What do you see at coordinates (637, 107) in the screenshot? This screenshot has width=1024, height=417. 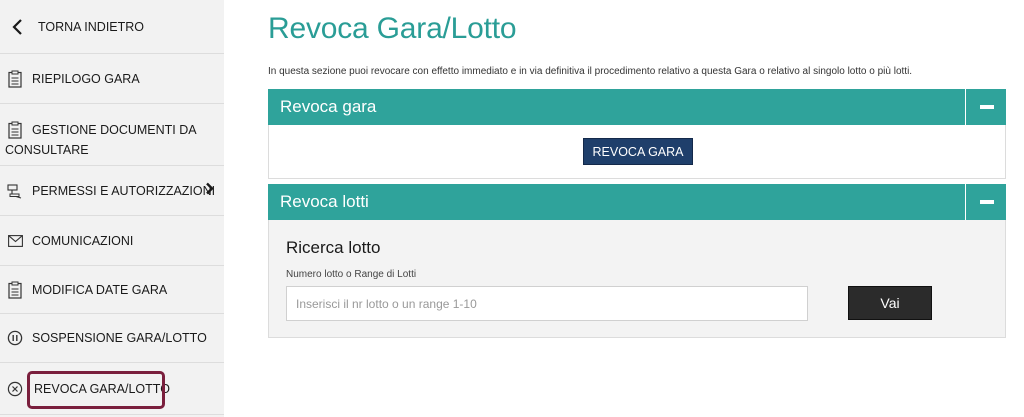 I see `panel-header-revoca-gara: Revoca gara` at bounding box center [637, 107].